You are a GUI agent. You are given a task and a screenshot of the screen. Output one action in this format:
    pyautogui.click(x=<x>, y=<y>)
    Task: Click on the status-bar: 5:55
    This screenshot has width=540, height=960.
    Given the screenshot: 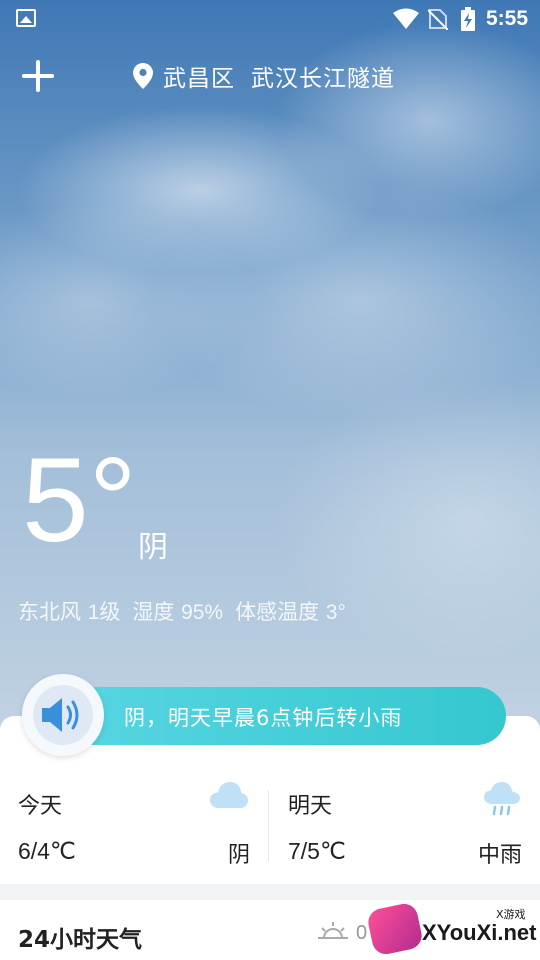 What is the action you would take?
    pyautogui.click(x=270, y=19)
    